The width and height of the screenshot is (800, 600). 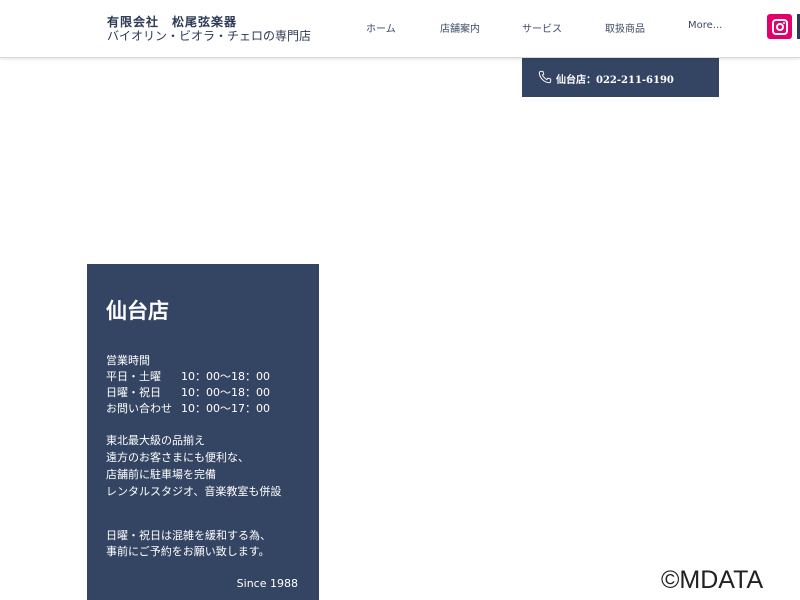 What do you see at coordinates (137, 311) in the screenshot?
I see `store-title: 仙台店` at bounding box center [137, 311].